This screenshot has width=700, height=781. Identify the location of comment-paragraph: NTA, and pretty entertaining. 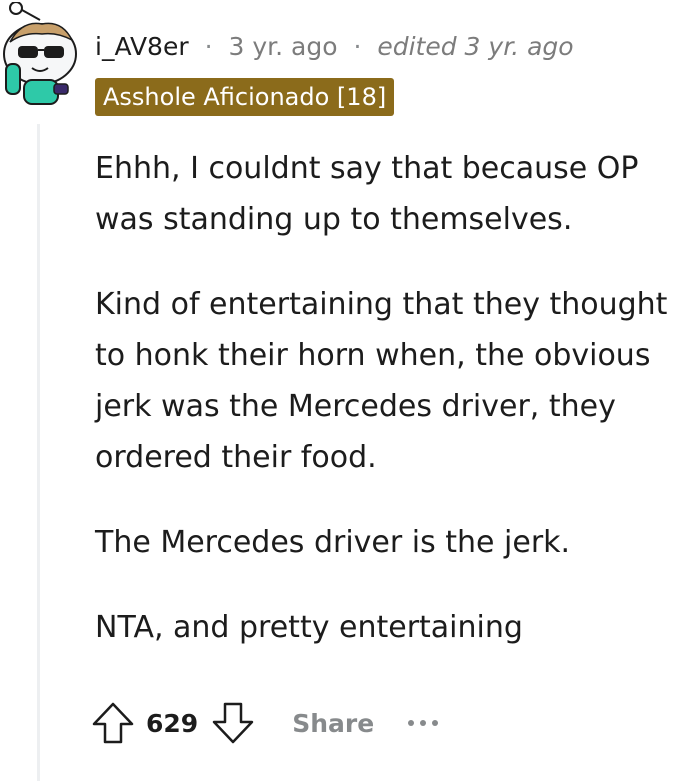
(309, 627).